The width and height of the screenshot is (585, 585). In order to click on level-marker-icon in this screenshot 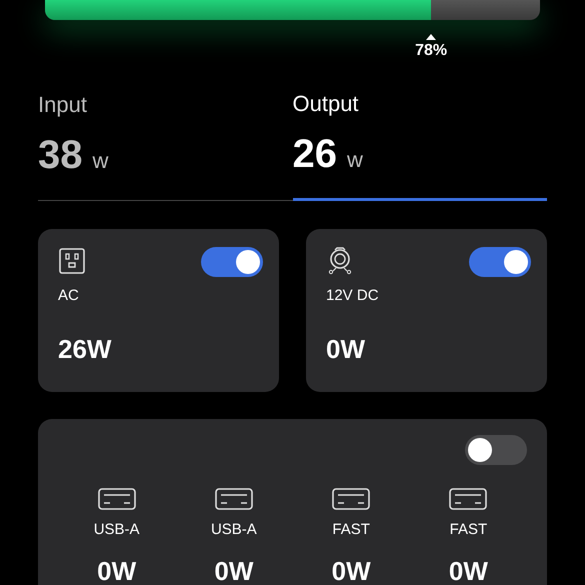, I will do `click(431, 37)`.